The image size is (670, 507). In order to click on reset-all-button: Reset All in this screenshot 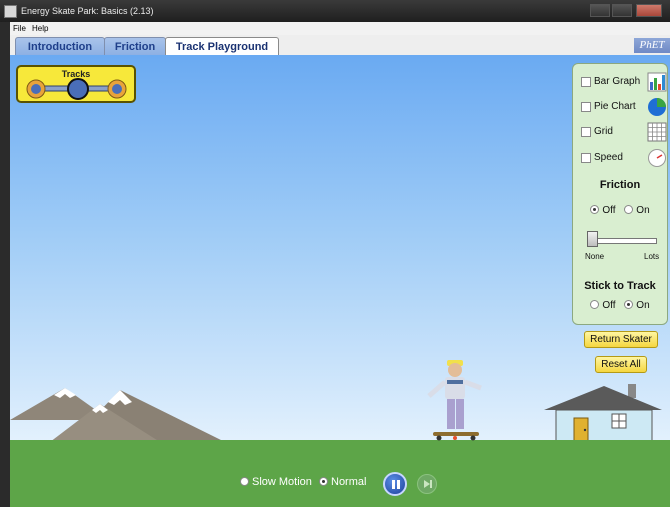, I will do `click(621, 364)`.